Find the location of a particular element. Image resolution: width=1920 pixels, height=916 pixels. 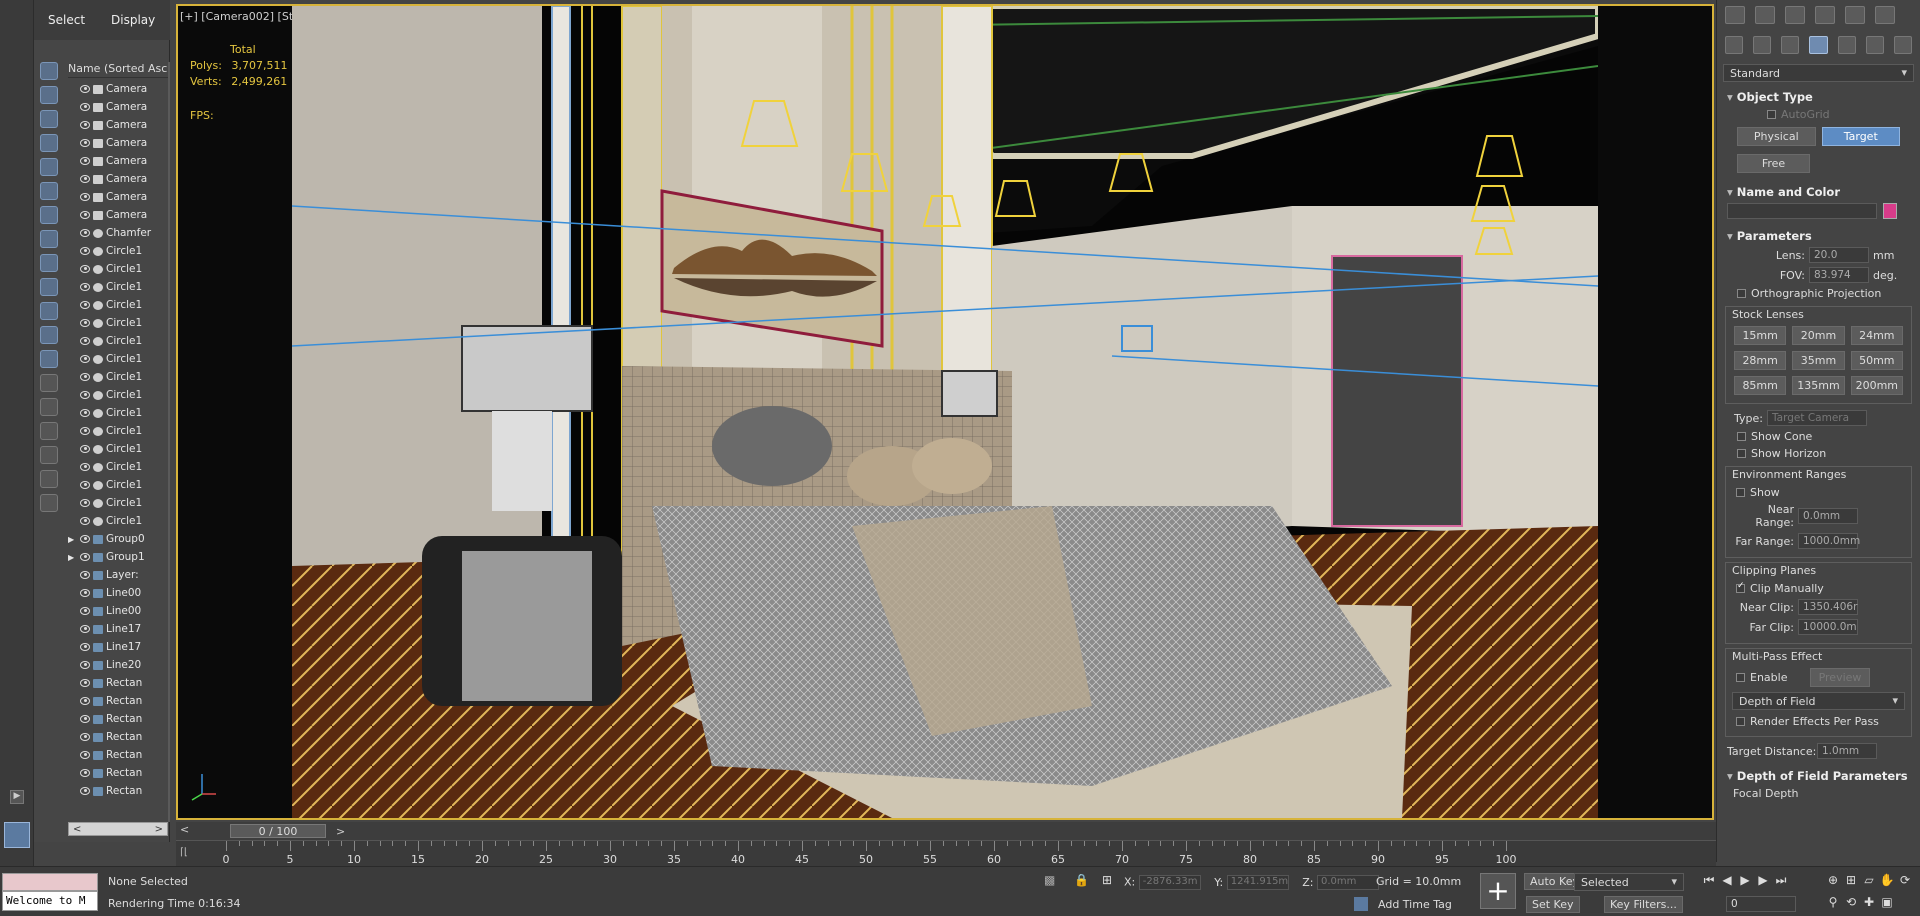

key-mode-dropdown: Selected is located at coordinates (1629, 882).